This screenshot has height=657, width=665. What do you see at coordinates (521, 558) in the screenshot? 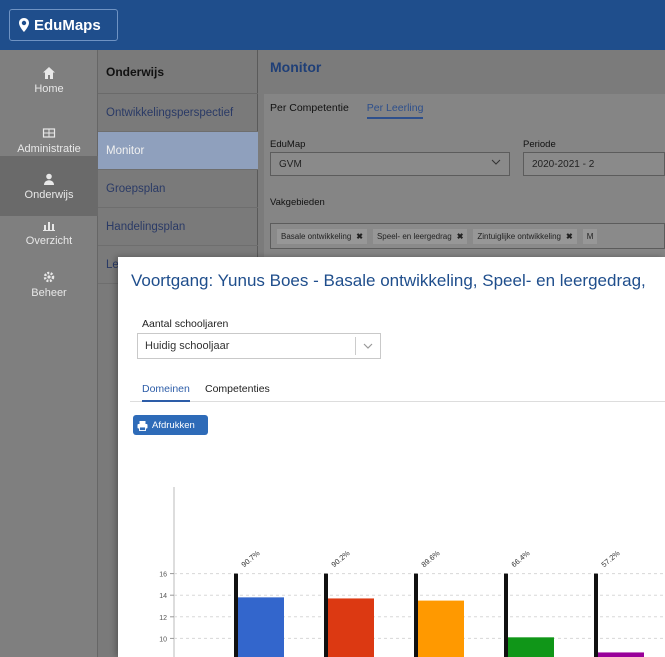
I see `bar-data-label: 66.4%` at bounding box center [521, 558].